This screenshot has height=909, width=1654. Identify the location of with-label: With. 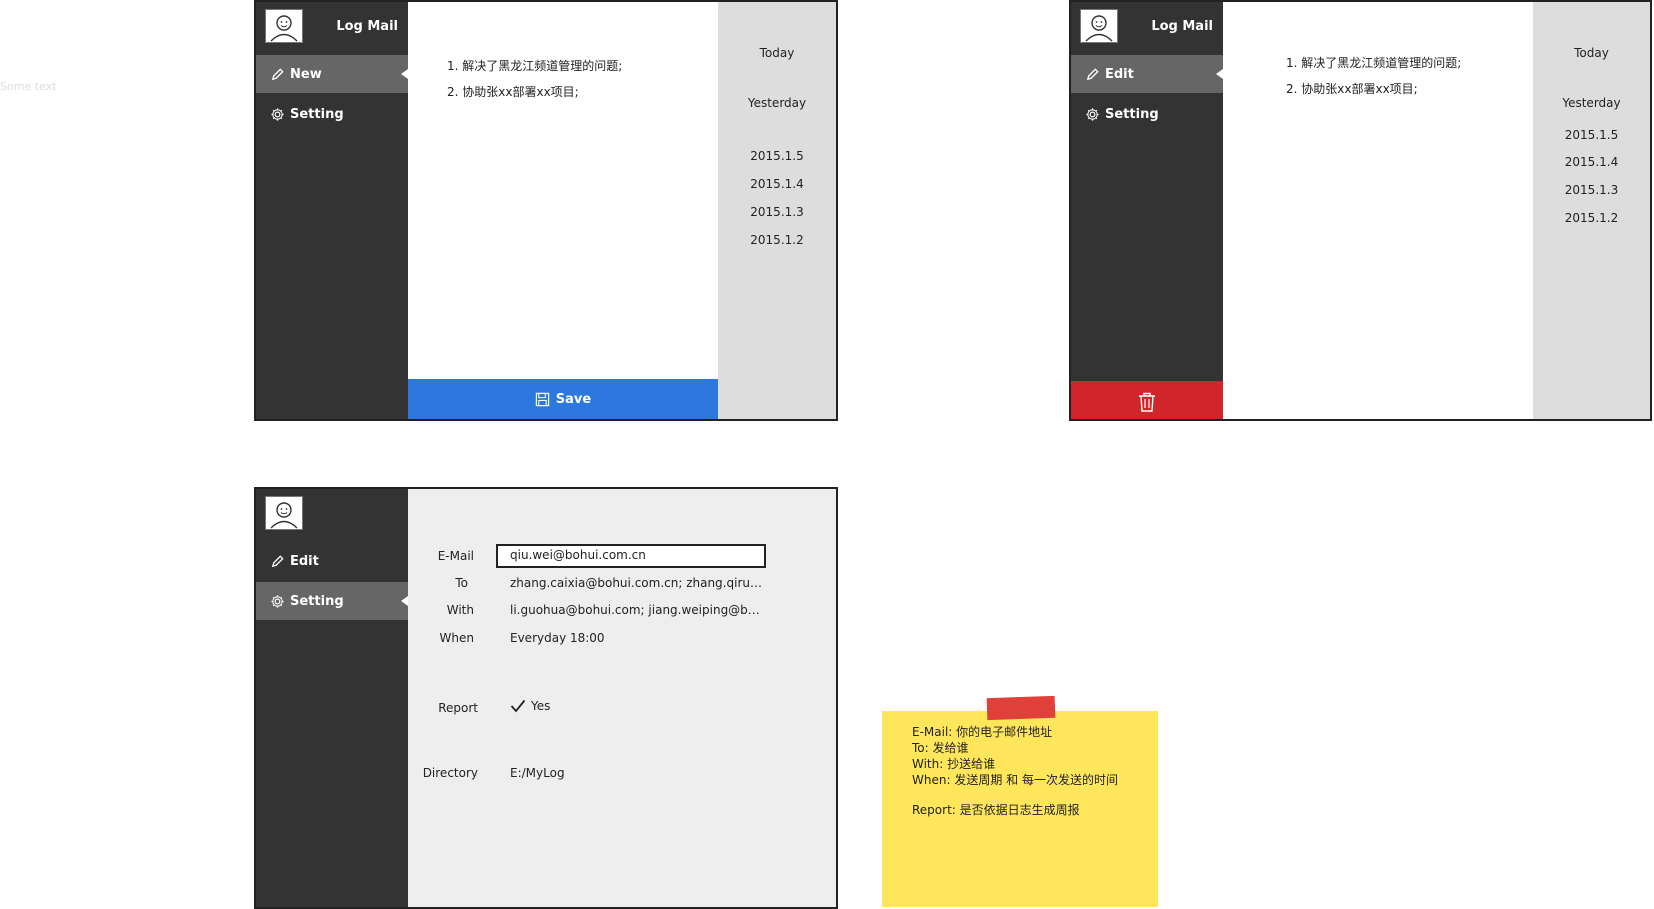
(460, 610).